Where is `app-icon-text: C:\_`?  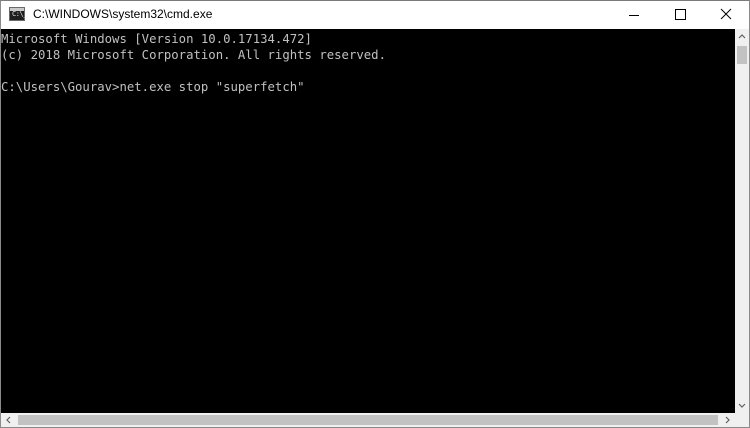 app-icon-text: C:\_ is located at coordinates (19, 14).